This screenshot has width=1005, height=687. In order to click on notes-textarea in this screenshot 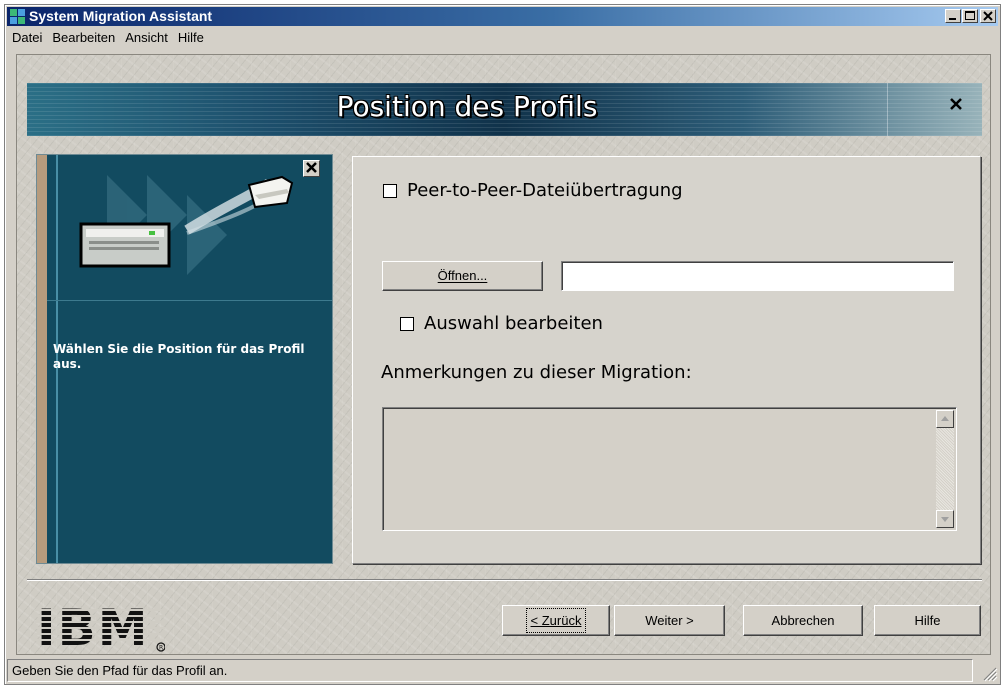, I will do `click(669, 469)`.